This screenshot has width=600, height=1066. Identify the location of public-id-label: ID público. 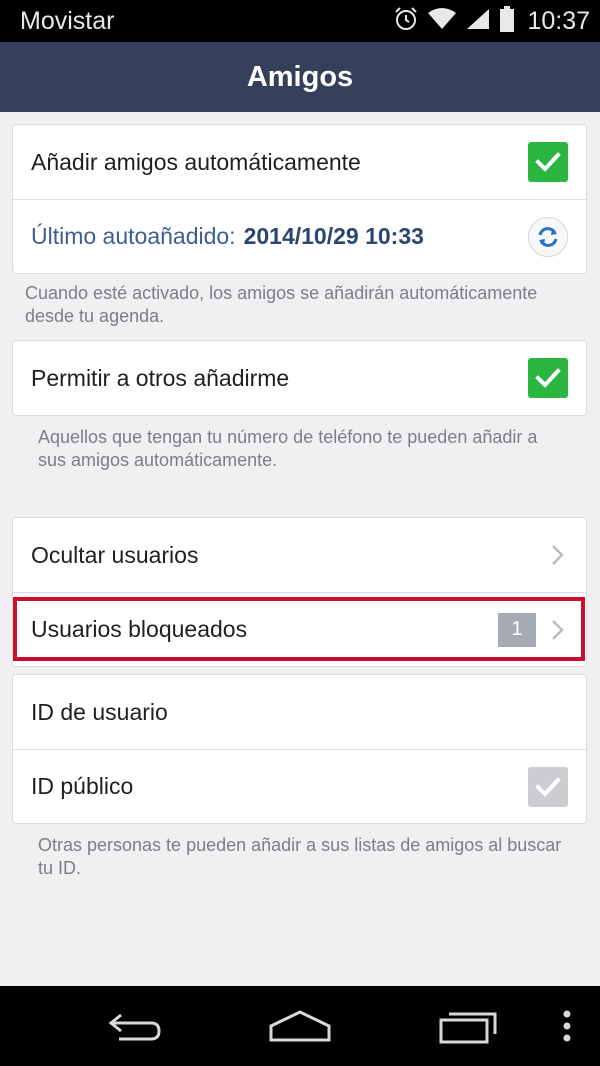
(82, 786).